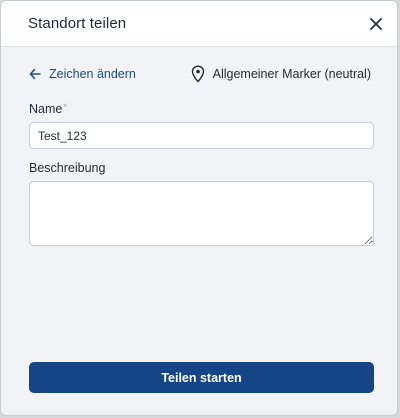 This screenshot has height=418, width=400. Describe the element at coordinates (291, 74) in the screenshot. I see `marker-label: Allgemeiner Marker (neutral)` at that location.